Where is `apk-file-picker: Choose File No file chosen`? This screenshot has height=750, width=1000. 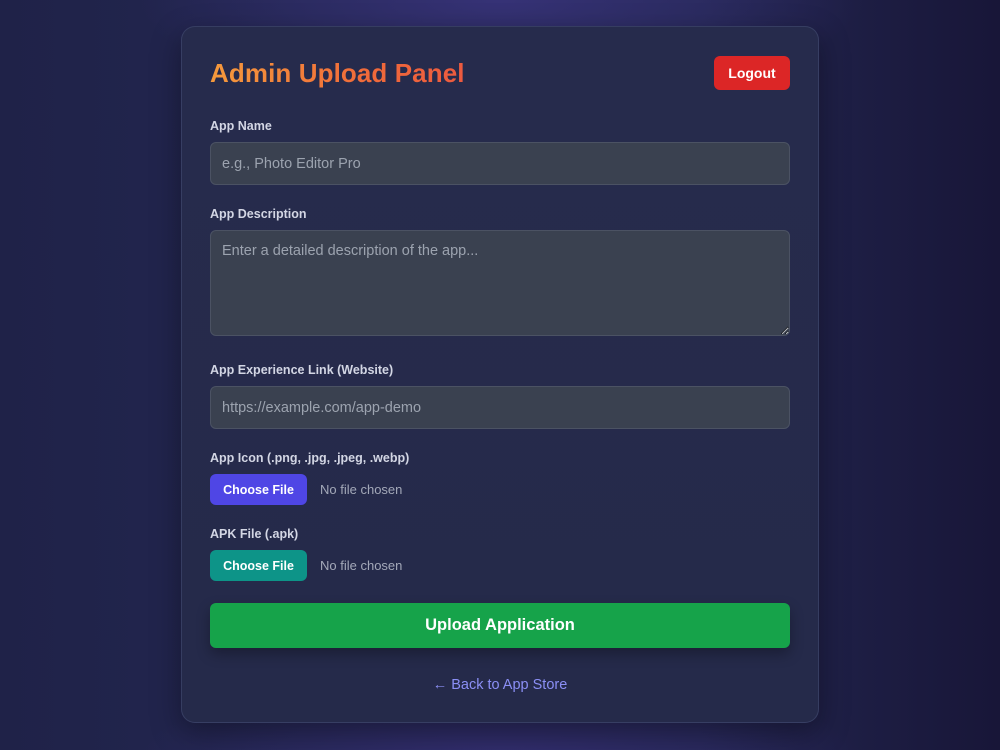
apk-file-picker: Choose File No file chosen is located at coordinates (500, 565).